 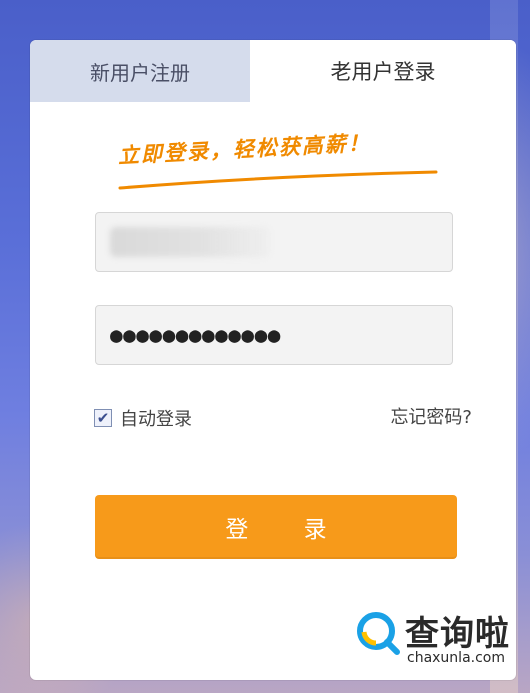 I want to click on login-button: 登 录, so click(x=276, y=527).